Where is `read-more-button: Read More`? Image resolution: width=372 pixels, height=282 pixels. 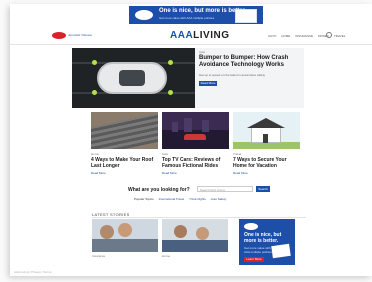
read-more-button: Read More is located at coordinates (208, 83).